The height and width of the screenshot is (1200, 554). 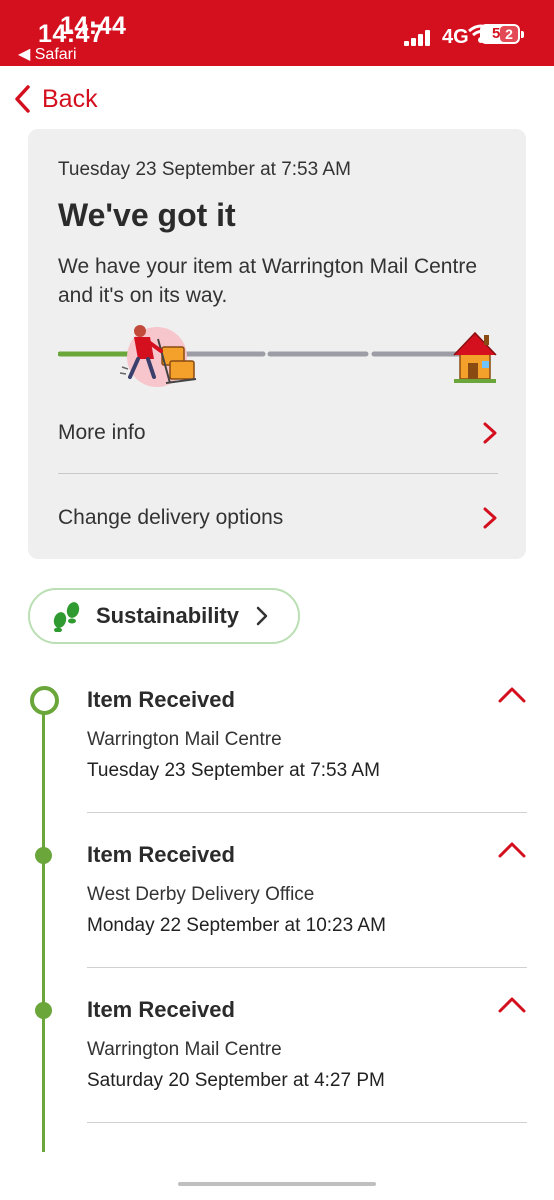 I want to click on event-datetime: Tuesday 23 September at 7:53 AM, so click(x=233, y=770).